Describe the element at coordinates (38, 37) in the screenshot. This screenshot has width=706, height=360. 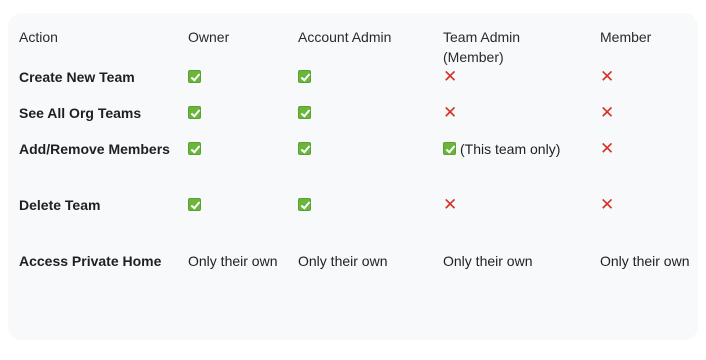
I see `header-action: Action` at that location.